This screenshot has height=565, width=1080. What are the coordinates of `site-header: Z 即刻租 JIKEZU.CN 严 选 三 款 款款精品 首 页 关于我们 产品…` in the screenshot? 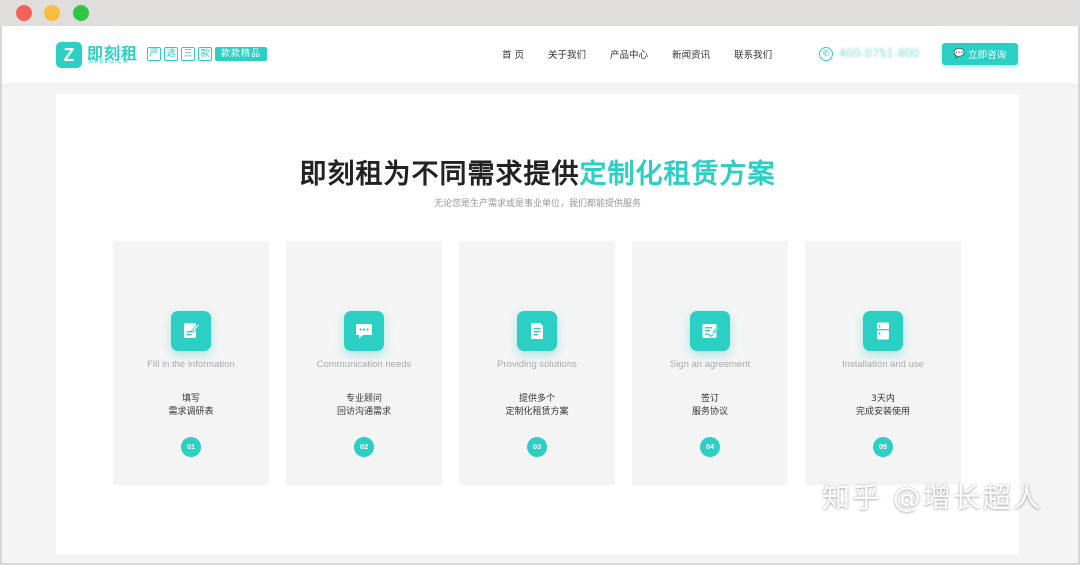 It's located at (540, 54).